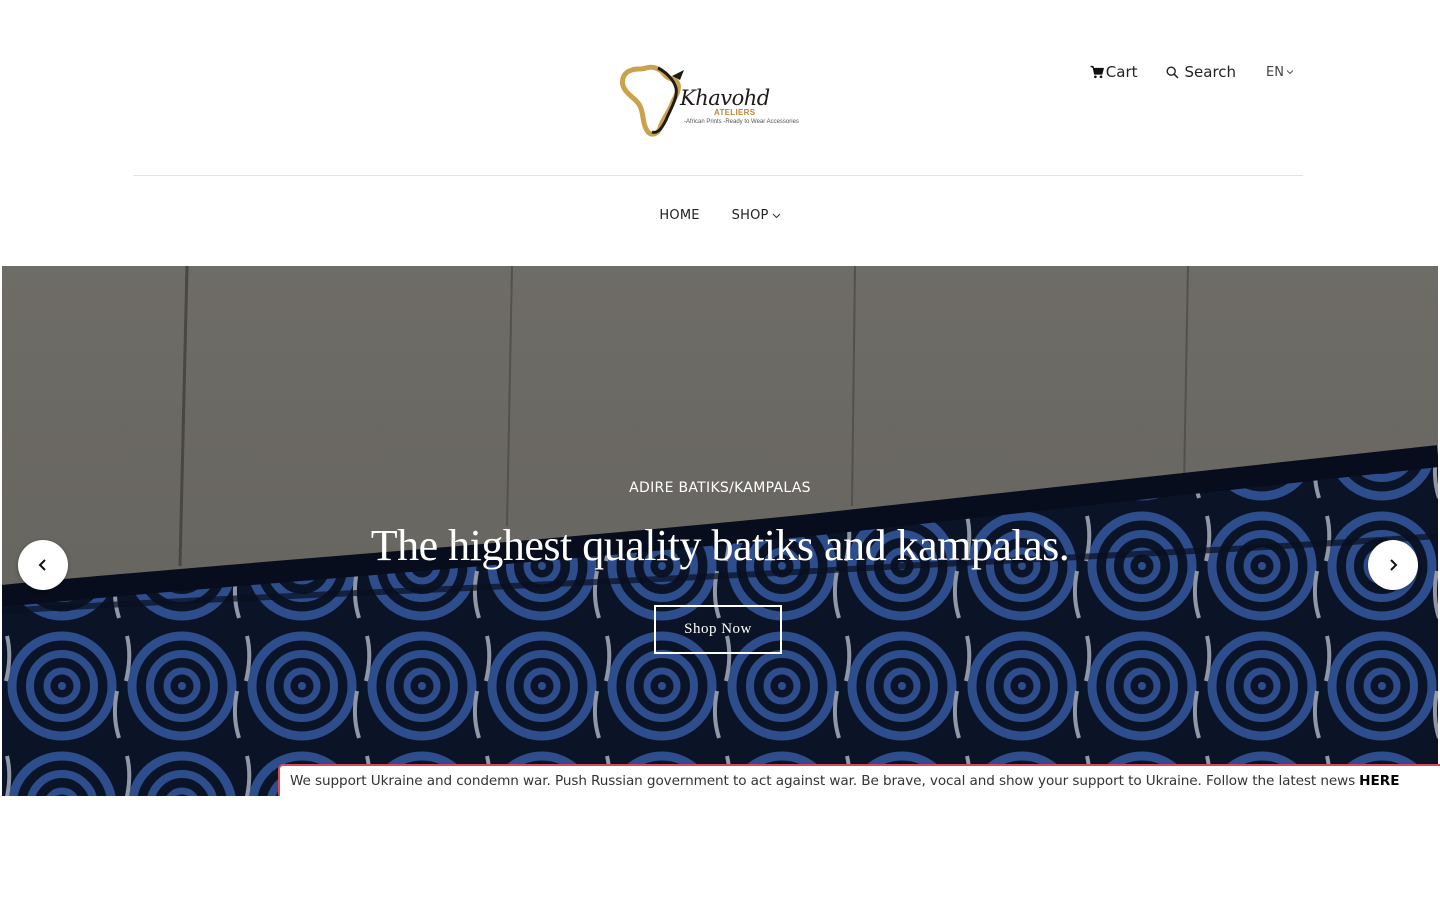 The width and height of the screenshot is (1440, 900). Describe the element at coordinates (750, 215) in the screenshot. I see `nav-item-label: SHOP` at that location.